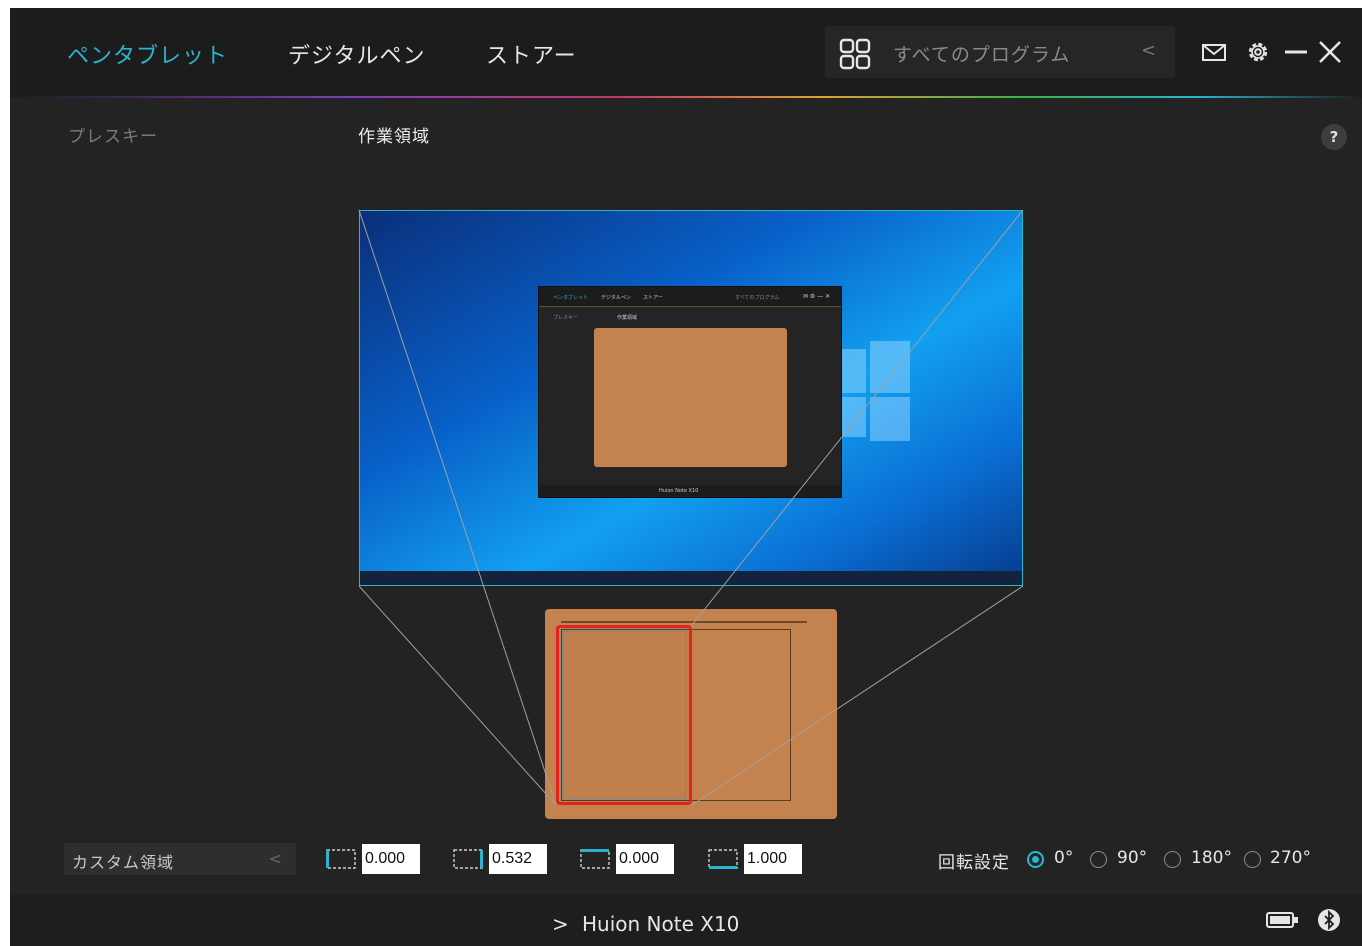 The width and height of the screenshot is (1362, 946). What do you see at coordinates (624, 715) in the screenshot?
I see `work-area-selection` at bounding box center [624, 715].